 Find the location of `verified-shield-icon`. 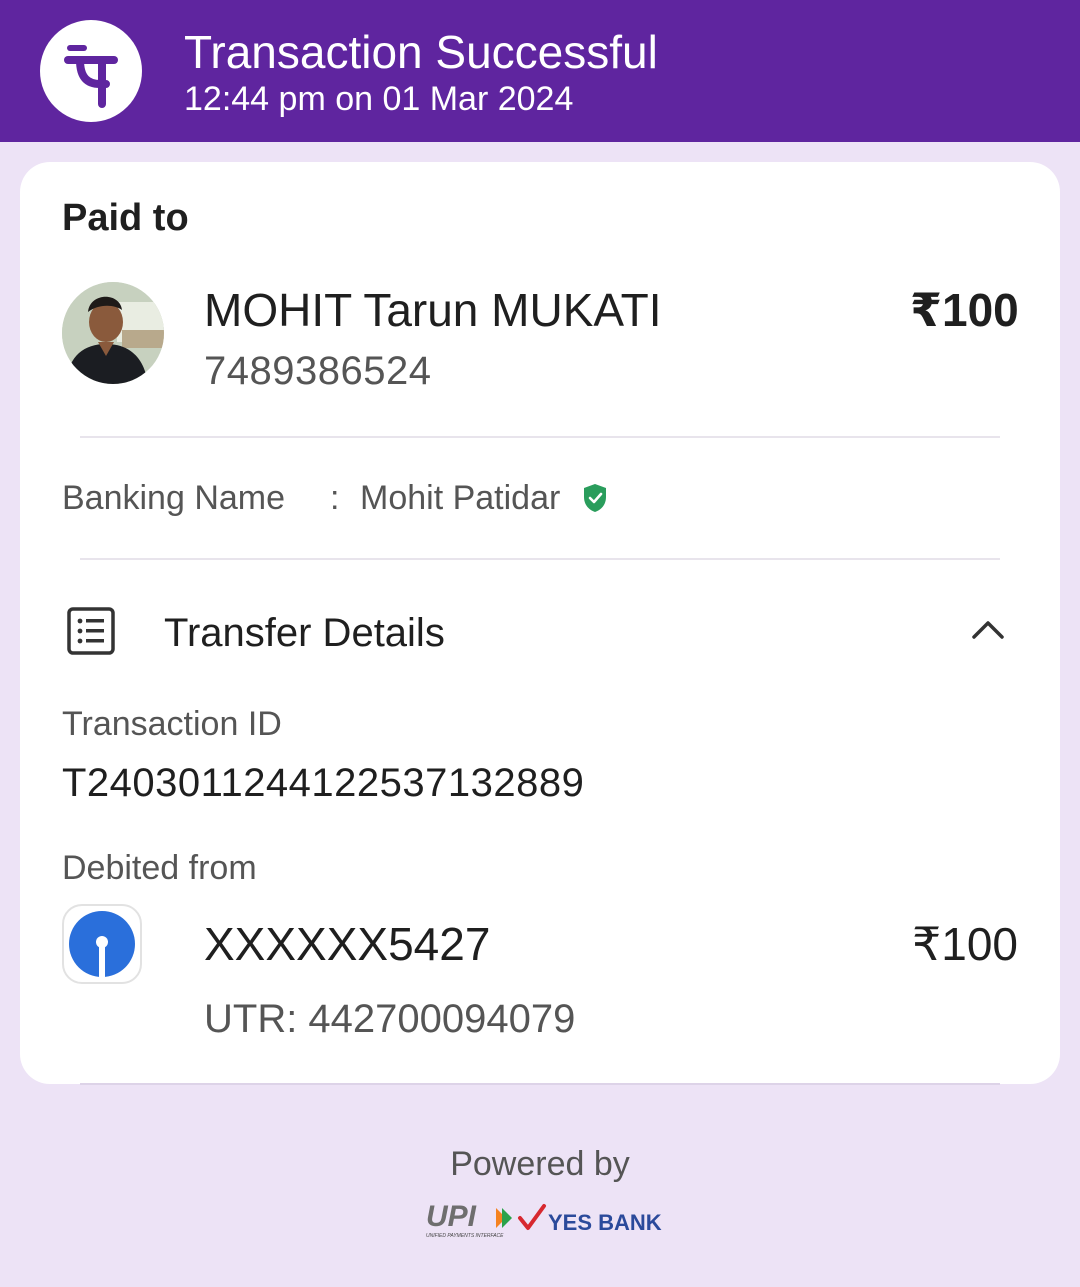

verified-shield-icon is located at coordinates (595, 498).